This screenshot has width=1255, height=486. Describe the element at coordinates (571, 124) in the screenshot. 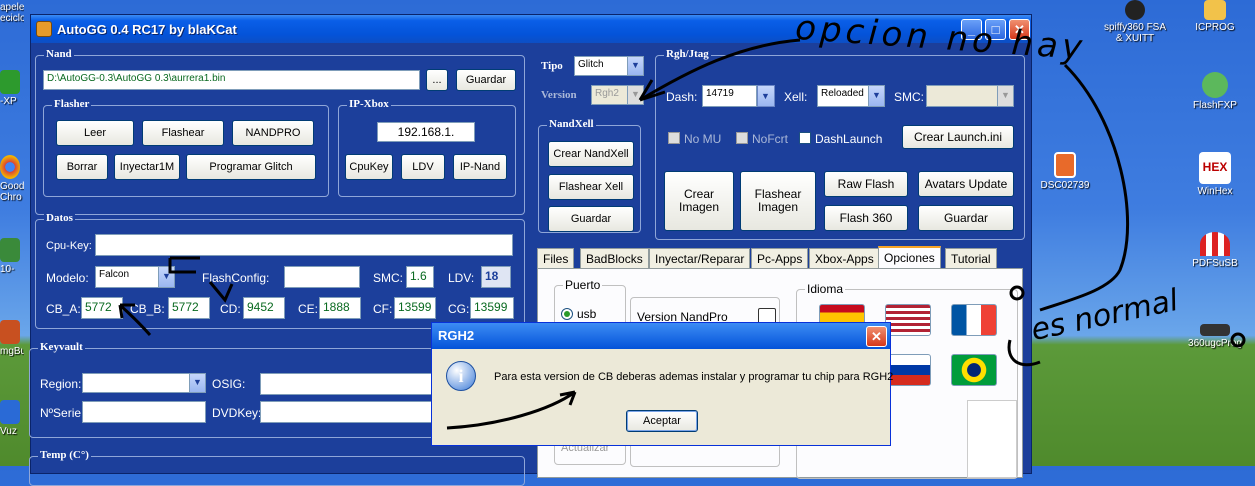

I see `nandxell-legend: NandXell` at that location.